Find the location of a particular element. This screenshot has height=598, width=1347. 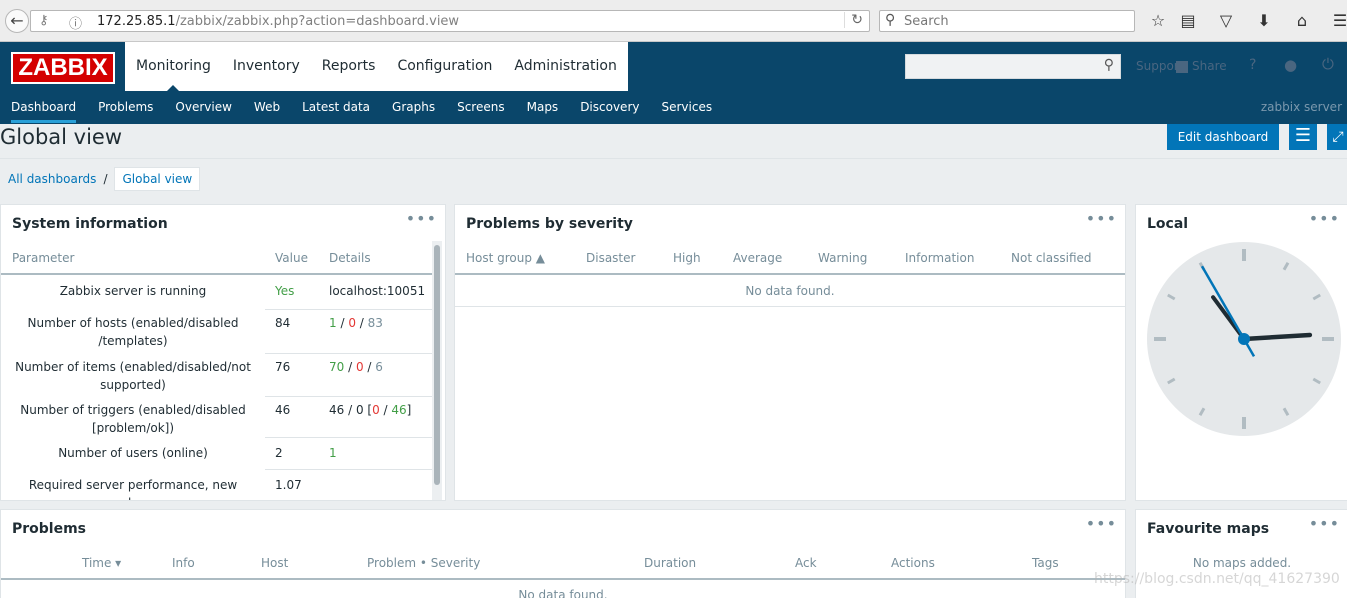

menu-administration: Administration is located at coordinates (565, 66).